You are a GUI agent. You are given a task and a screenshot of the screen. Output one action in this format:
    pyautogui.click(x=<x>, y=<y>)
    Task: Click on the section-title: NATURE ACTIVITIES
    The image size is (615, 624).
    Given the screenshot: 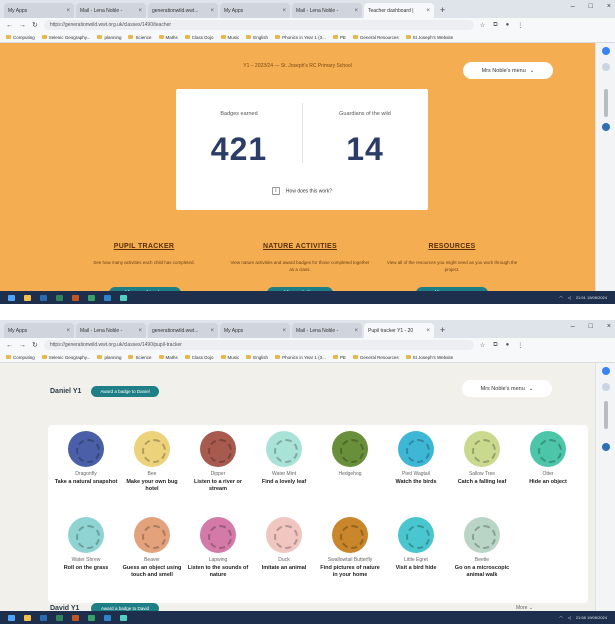 What is the action you would take?
    pyautogui.click(x=300, y=246)
    